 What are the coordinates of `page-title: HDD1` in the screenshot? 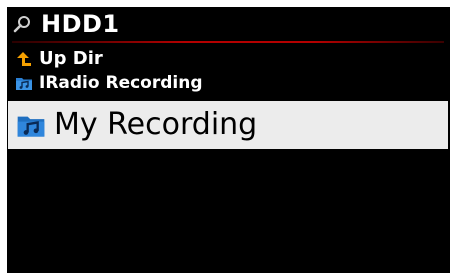 It's located at (80, 24).